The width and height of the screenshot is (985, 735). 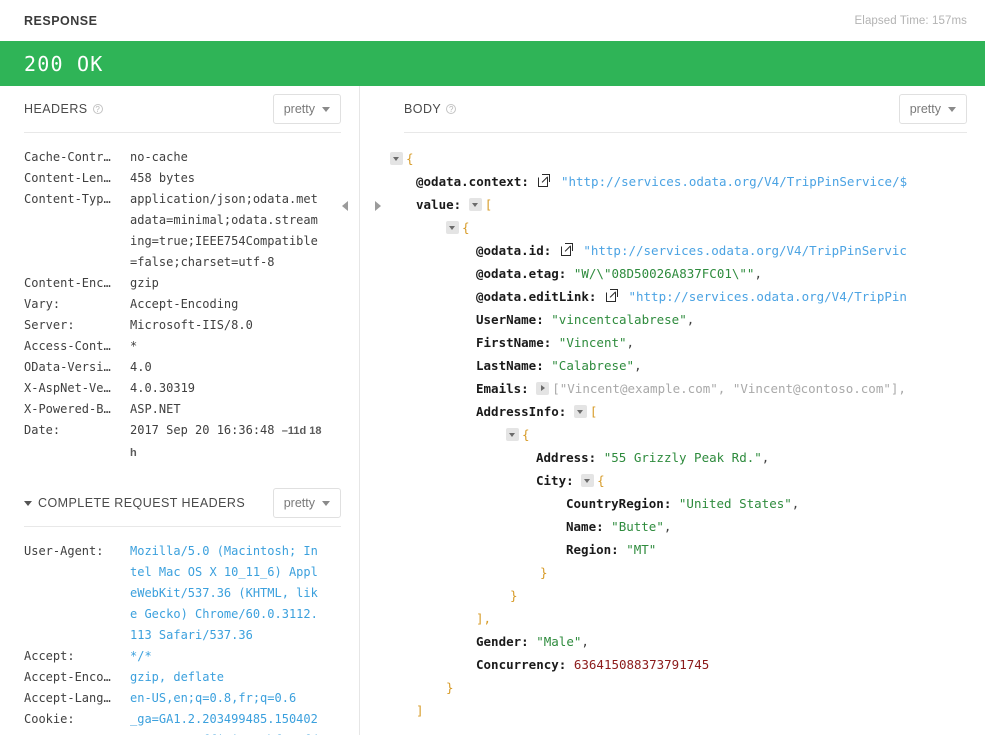 What do you see at coordinates (141, 656) in the screenshot?
I see `header-value: */*` at bounding box center [141, 656].